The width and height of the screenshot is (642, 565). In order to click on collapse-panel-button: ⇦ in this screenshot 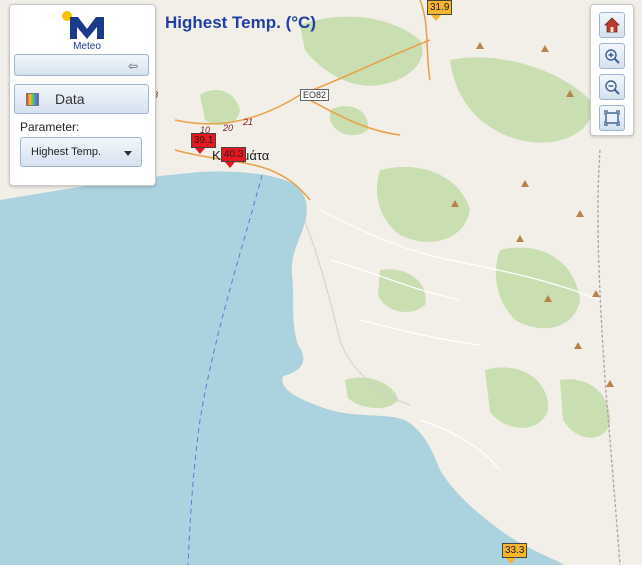, I will do `click(81, 65)`.